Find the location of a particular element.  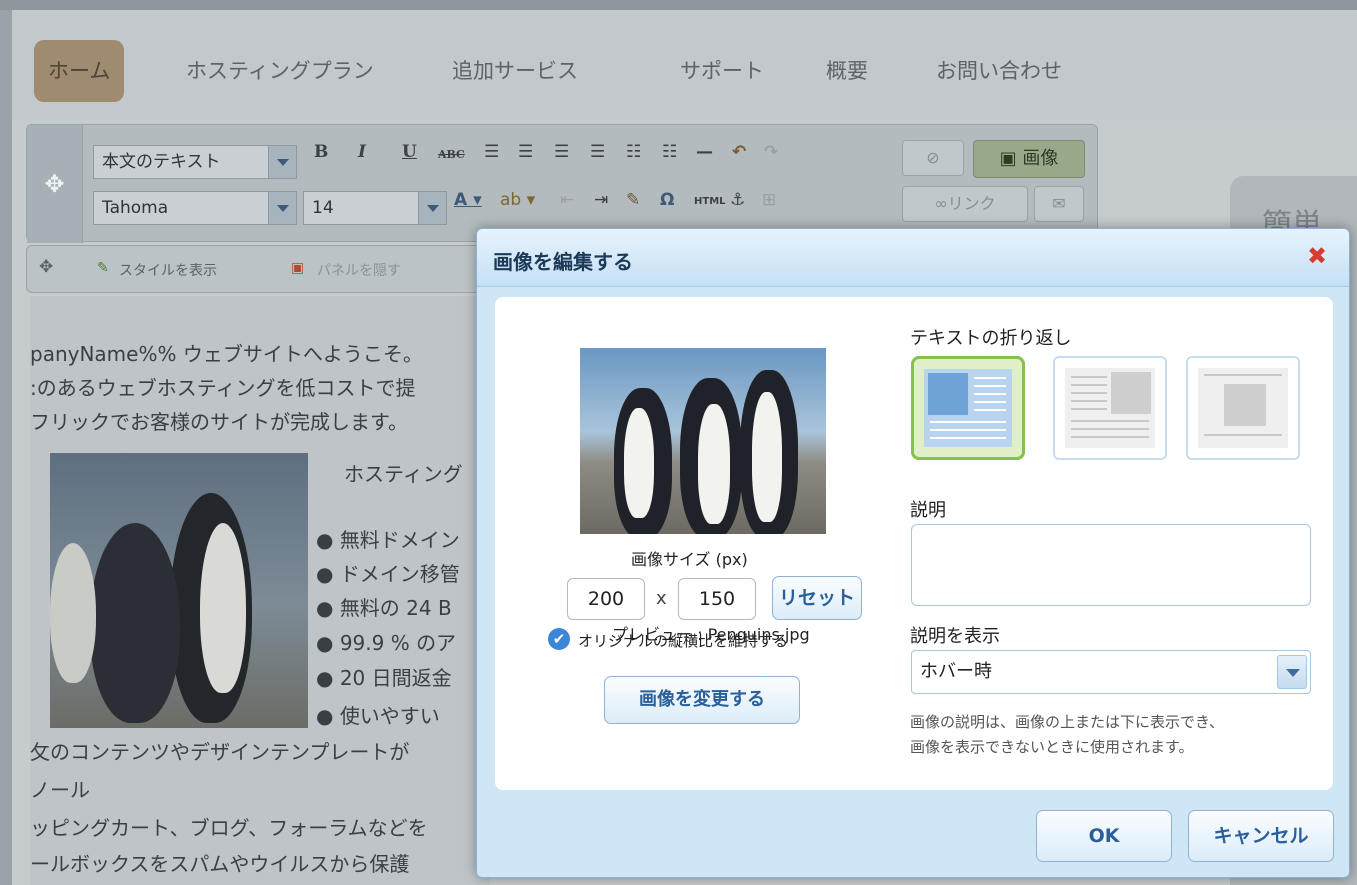

align-center-icon: ☰ is located at coordinates (525, 152).